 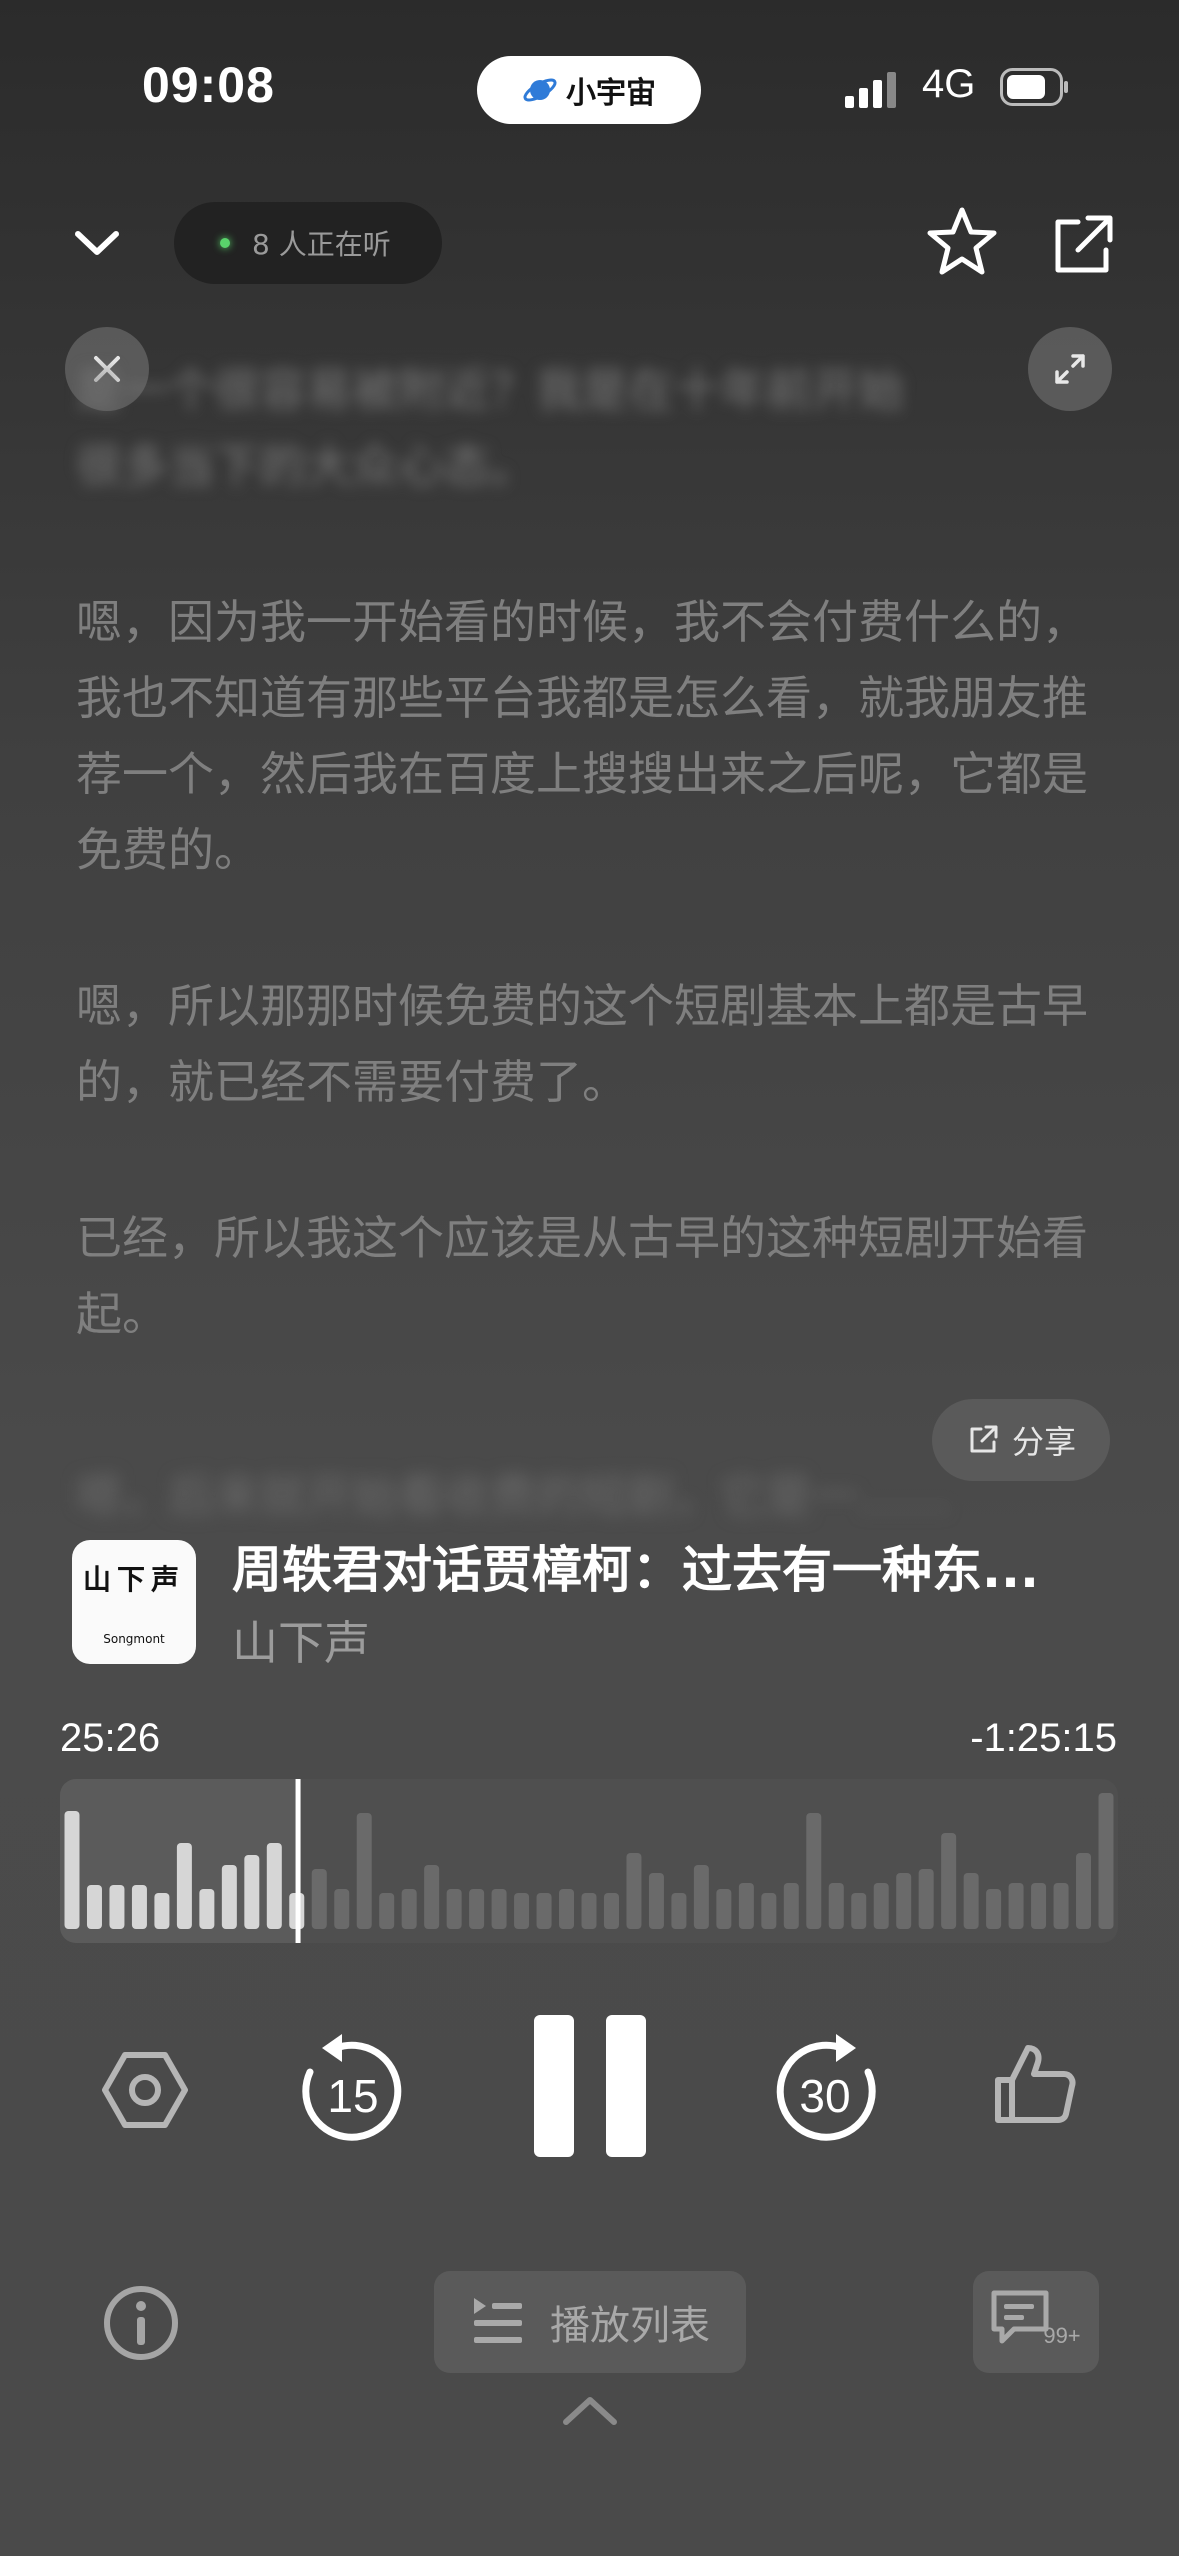 I want to click on info-icon, so click(x=141, y=2323).